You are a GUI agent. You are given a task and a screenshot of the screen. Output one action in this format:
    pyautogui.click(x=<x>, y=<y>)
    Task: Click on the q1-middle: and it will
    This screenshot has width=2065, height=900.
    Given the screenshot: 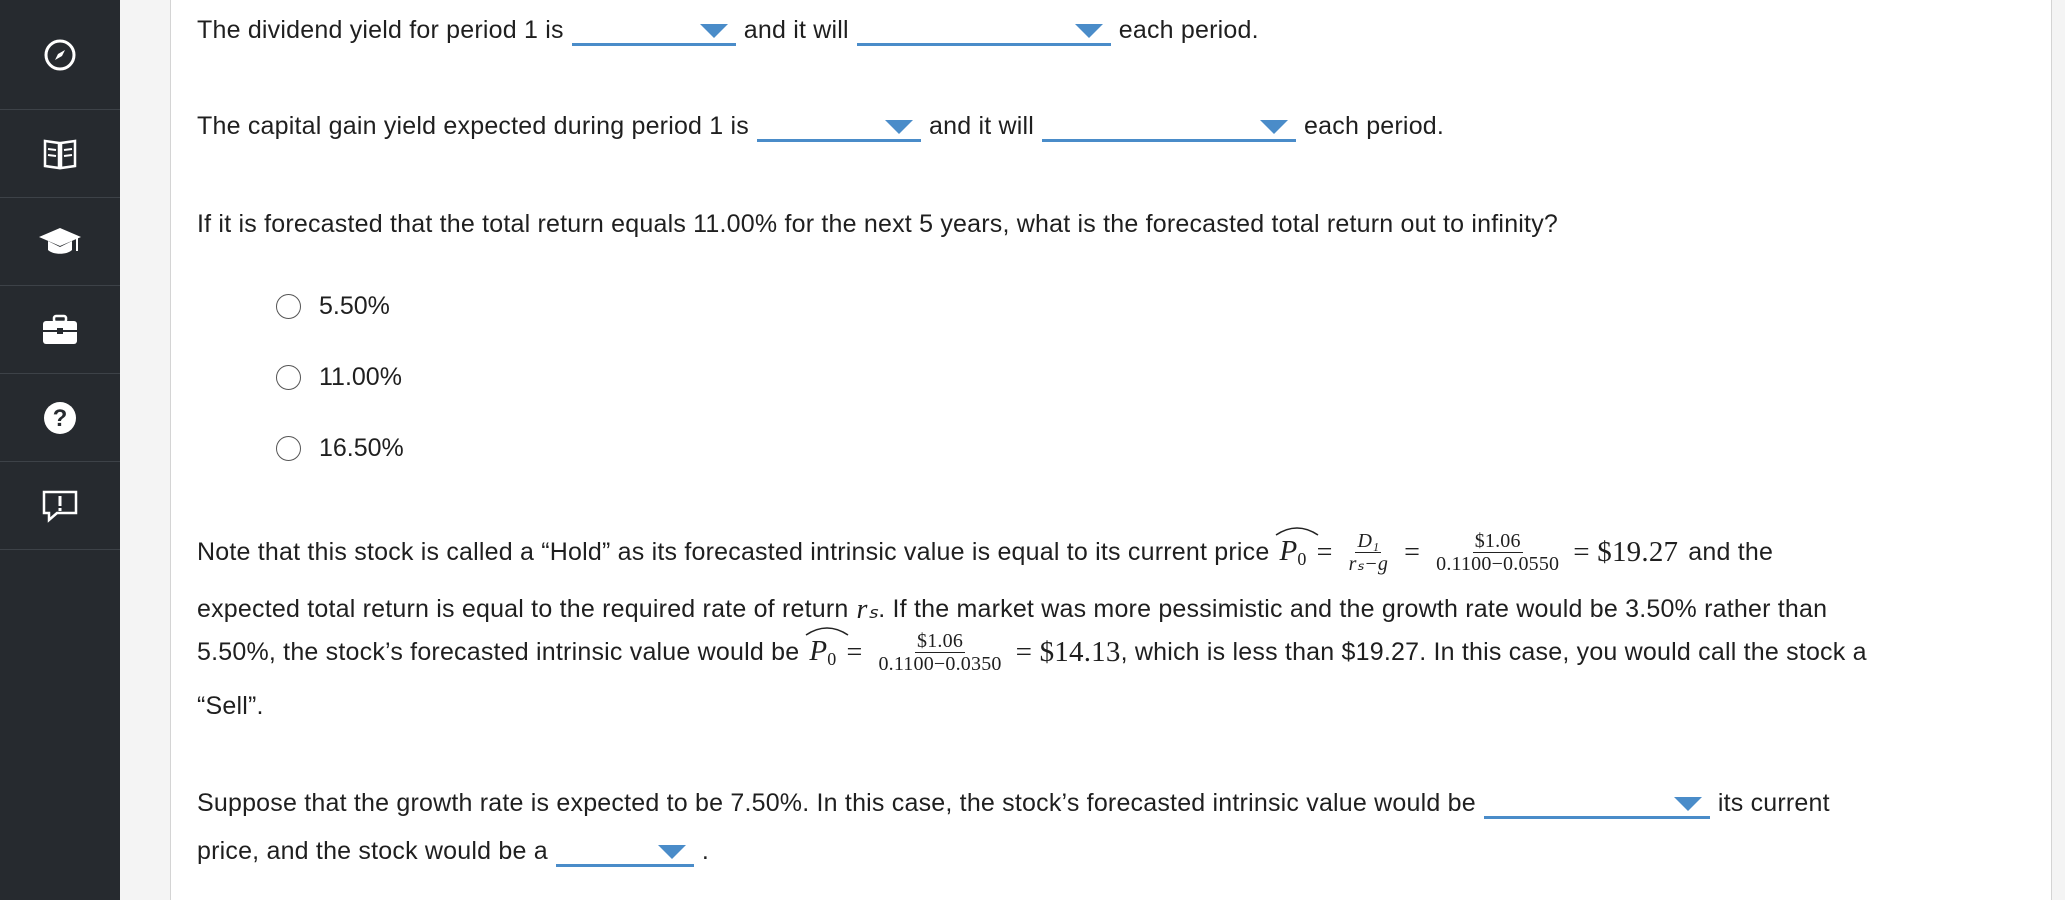 What is the action you would take?
    pyautogui.click(x=796, y=29)
    